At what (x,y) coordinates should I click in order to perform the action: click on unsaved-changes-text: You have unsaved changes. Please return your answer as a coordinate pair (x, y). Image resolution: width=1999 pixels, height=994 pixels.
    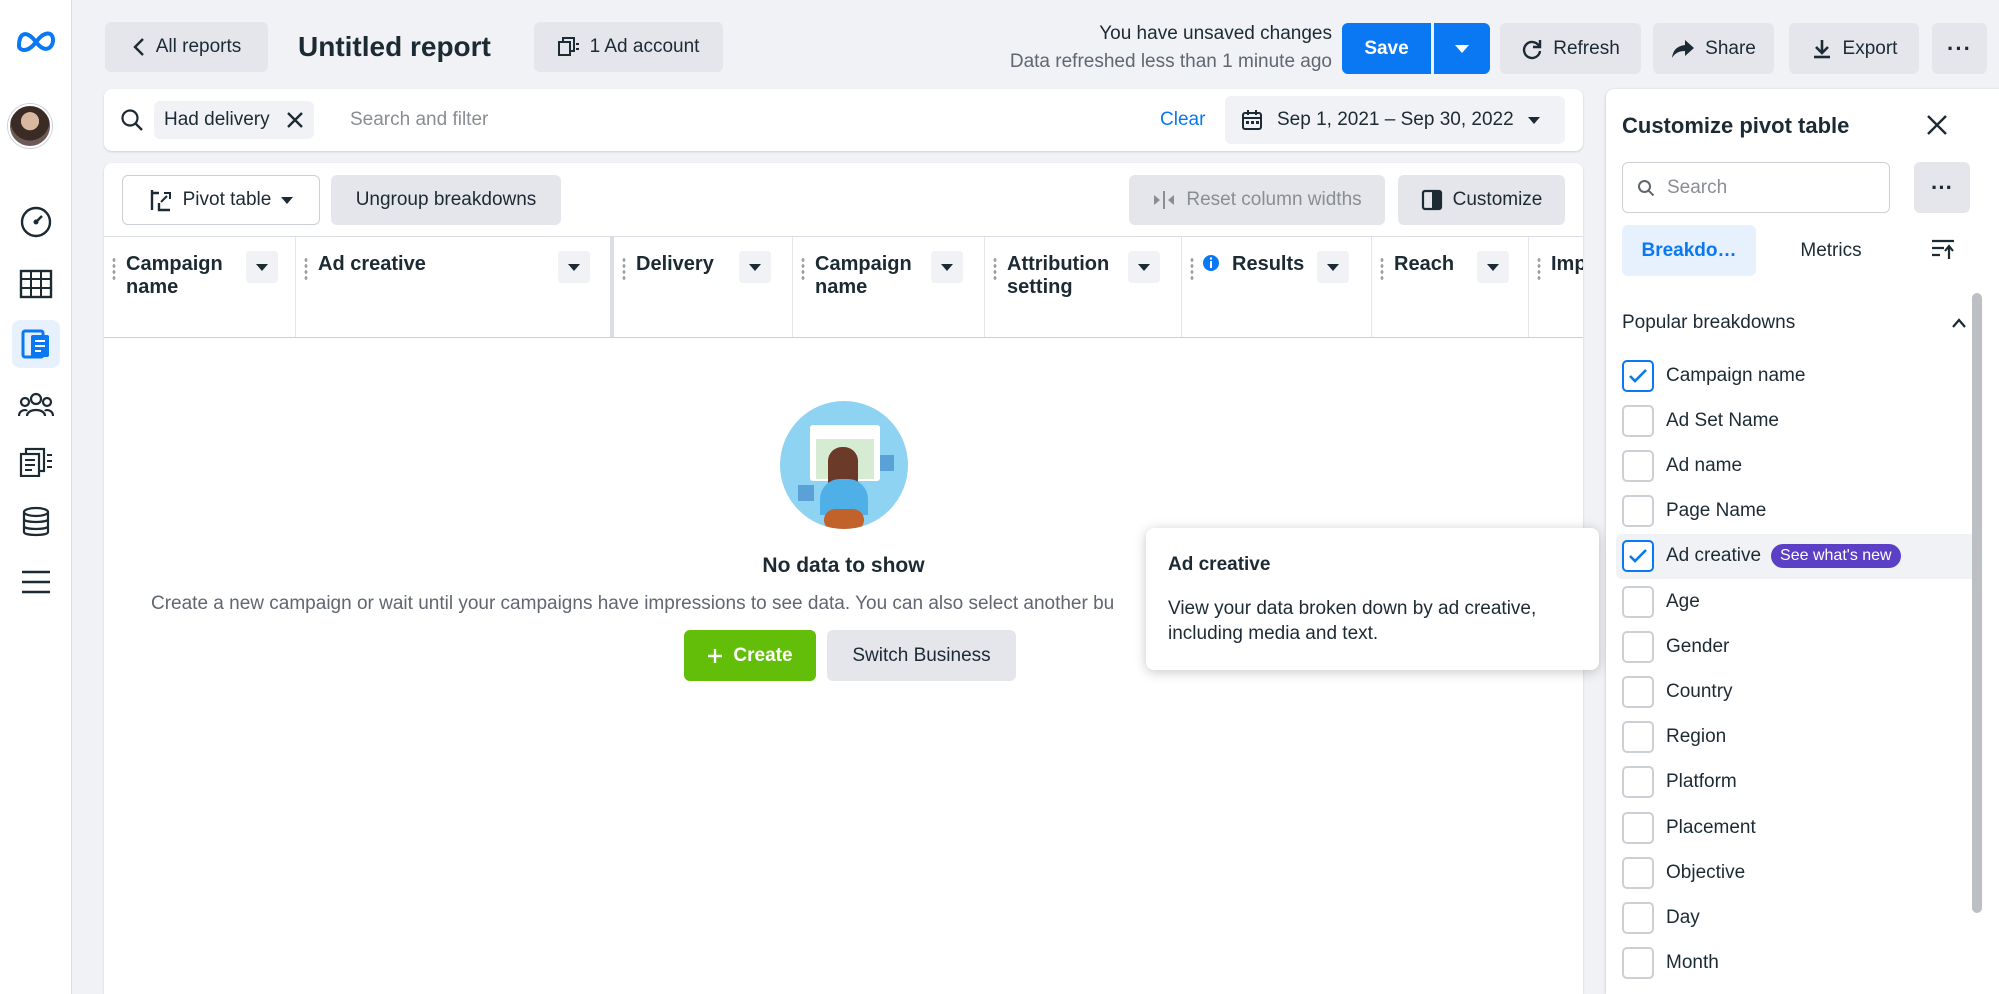
    Looking at the image, I should click on (1215, 33).